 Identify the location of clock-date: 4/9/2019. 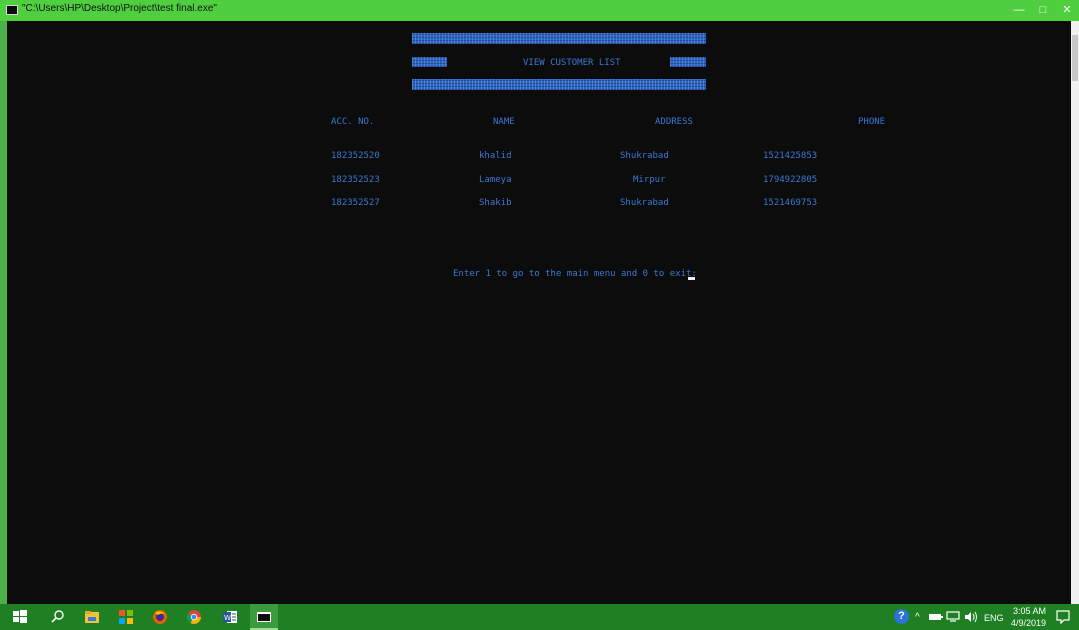
(1028, 623).